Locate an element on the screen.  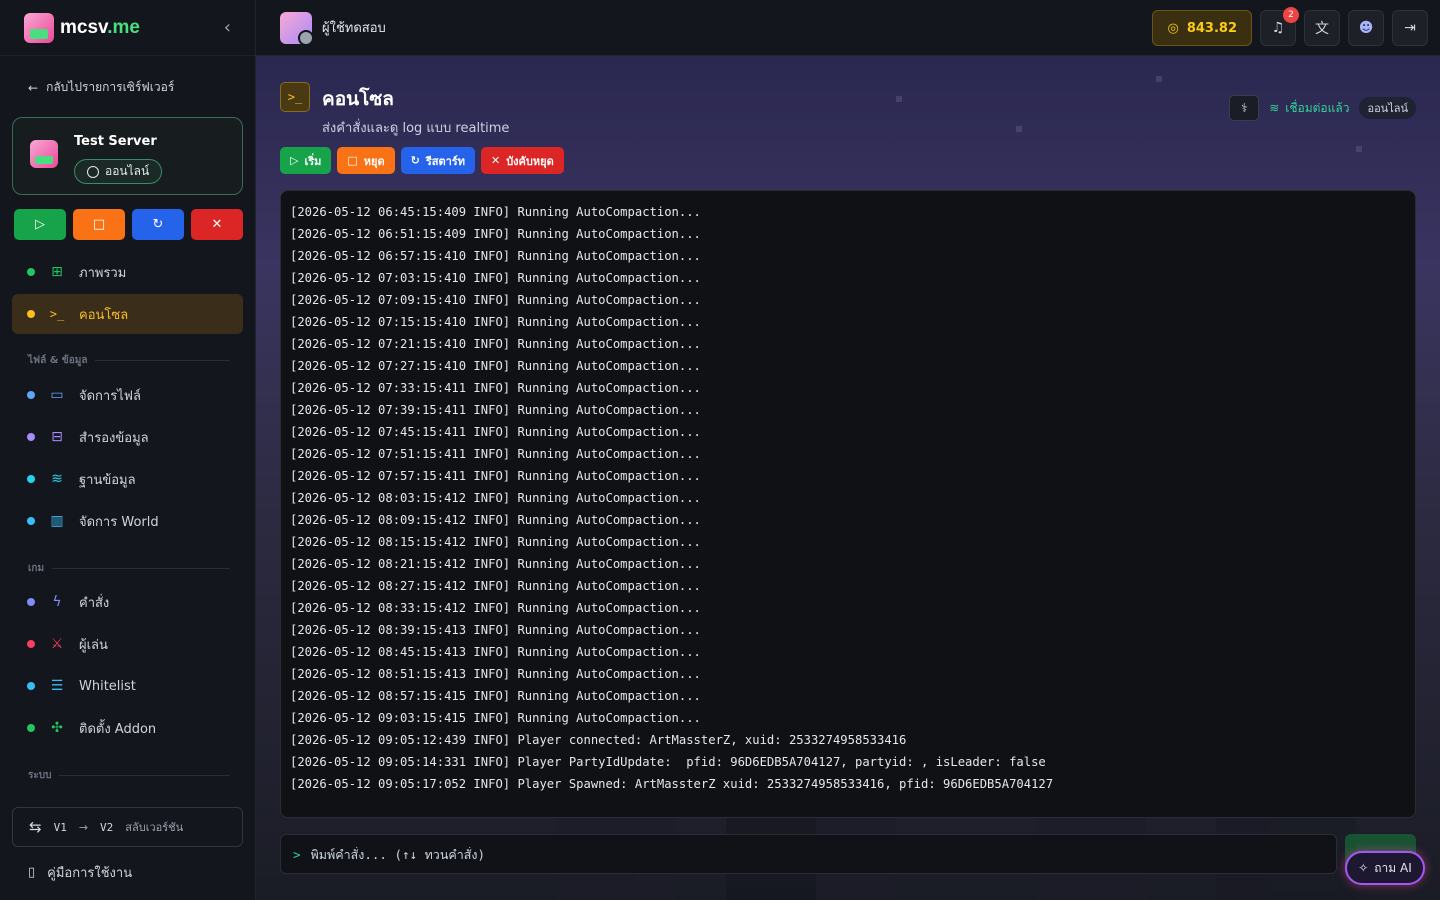
connection-label: เชื่อมต่อแล้ว is located at coordinates (1317, 107).